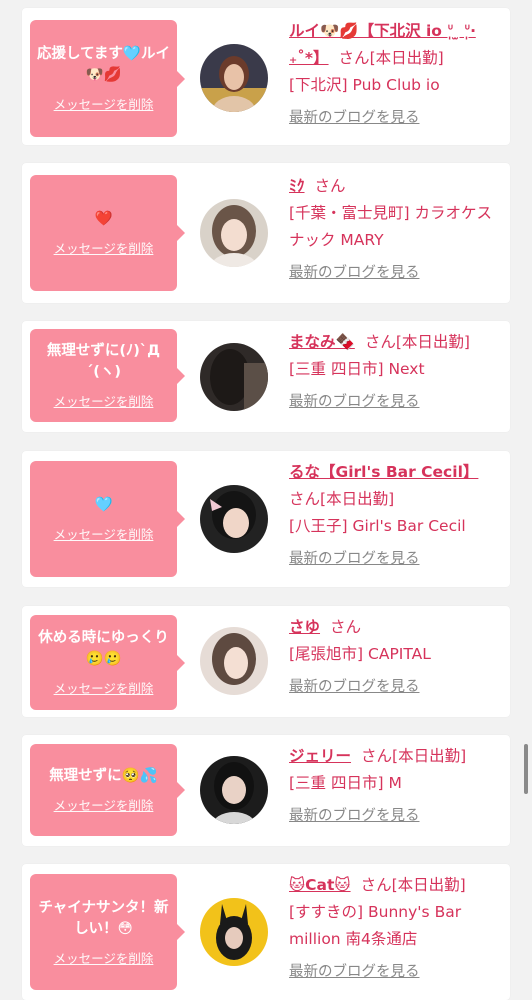 The image size is (532, 1000). I want to click on cast-name-link: ジェリー, so click(320, 756).